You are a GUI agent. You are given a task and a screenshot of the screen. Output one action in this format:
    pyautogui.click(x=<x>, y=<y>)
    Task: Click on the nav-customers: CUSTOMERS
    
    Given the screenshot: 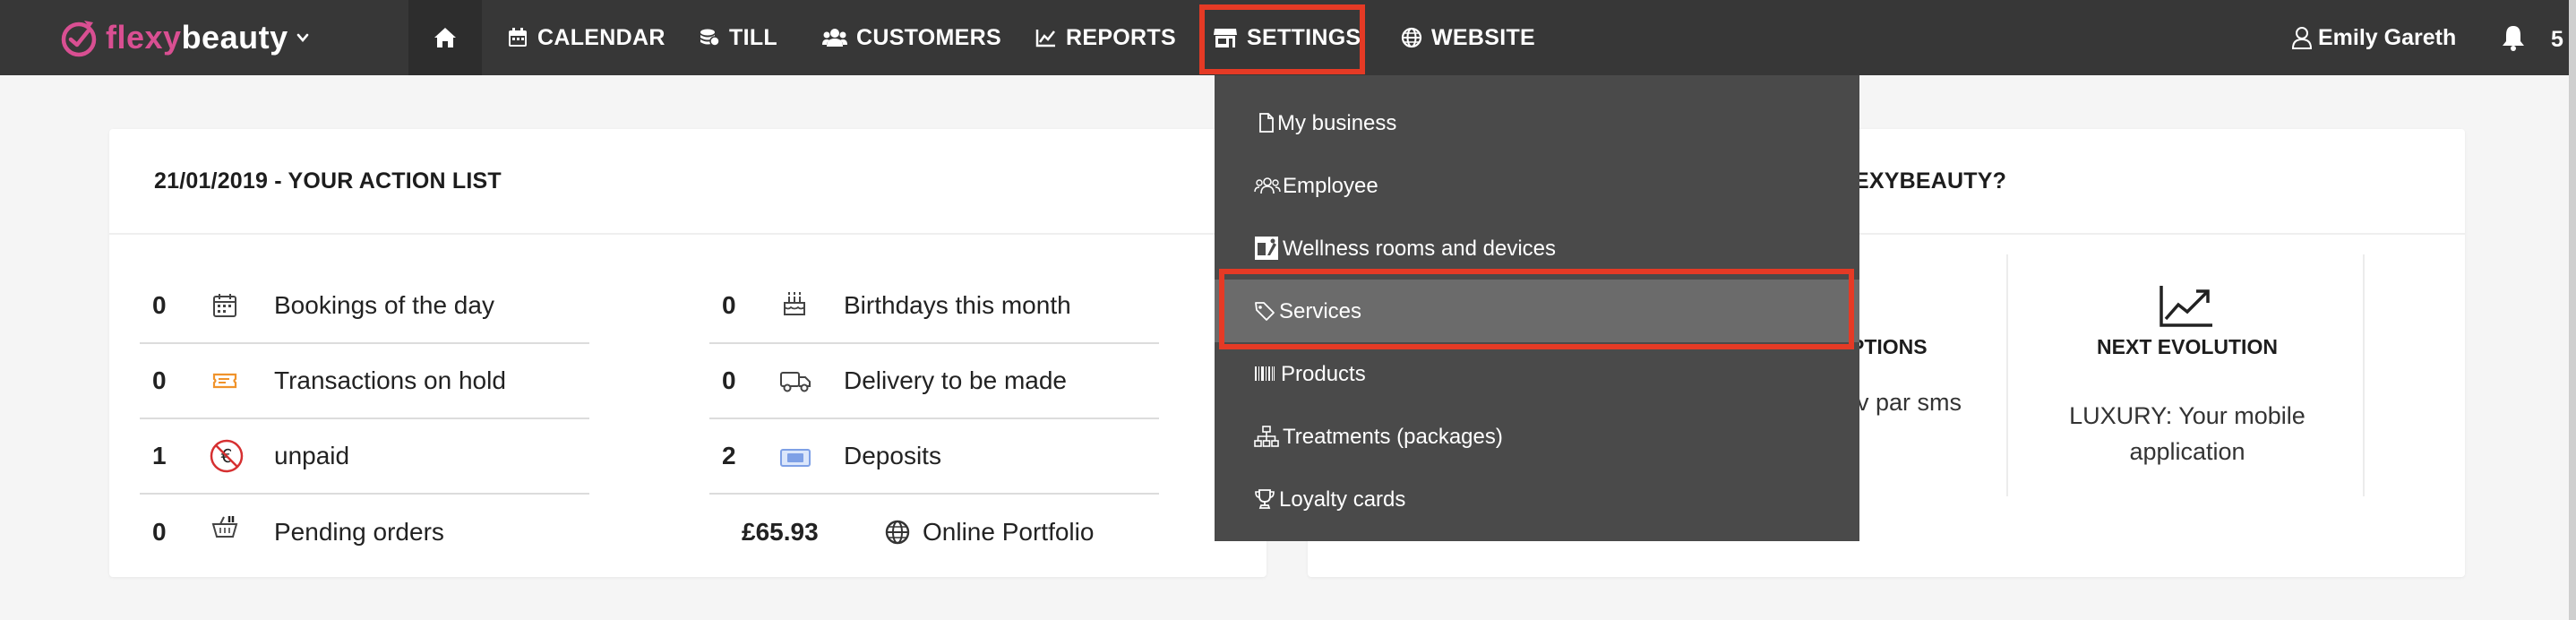 What is the action you would take?
    pyautogui.click(x=911, y=38)
    